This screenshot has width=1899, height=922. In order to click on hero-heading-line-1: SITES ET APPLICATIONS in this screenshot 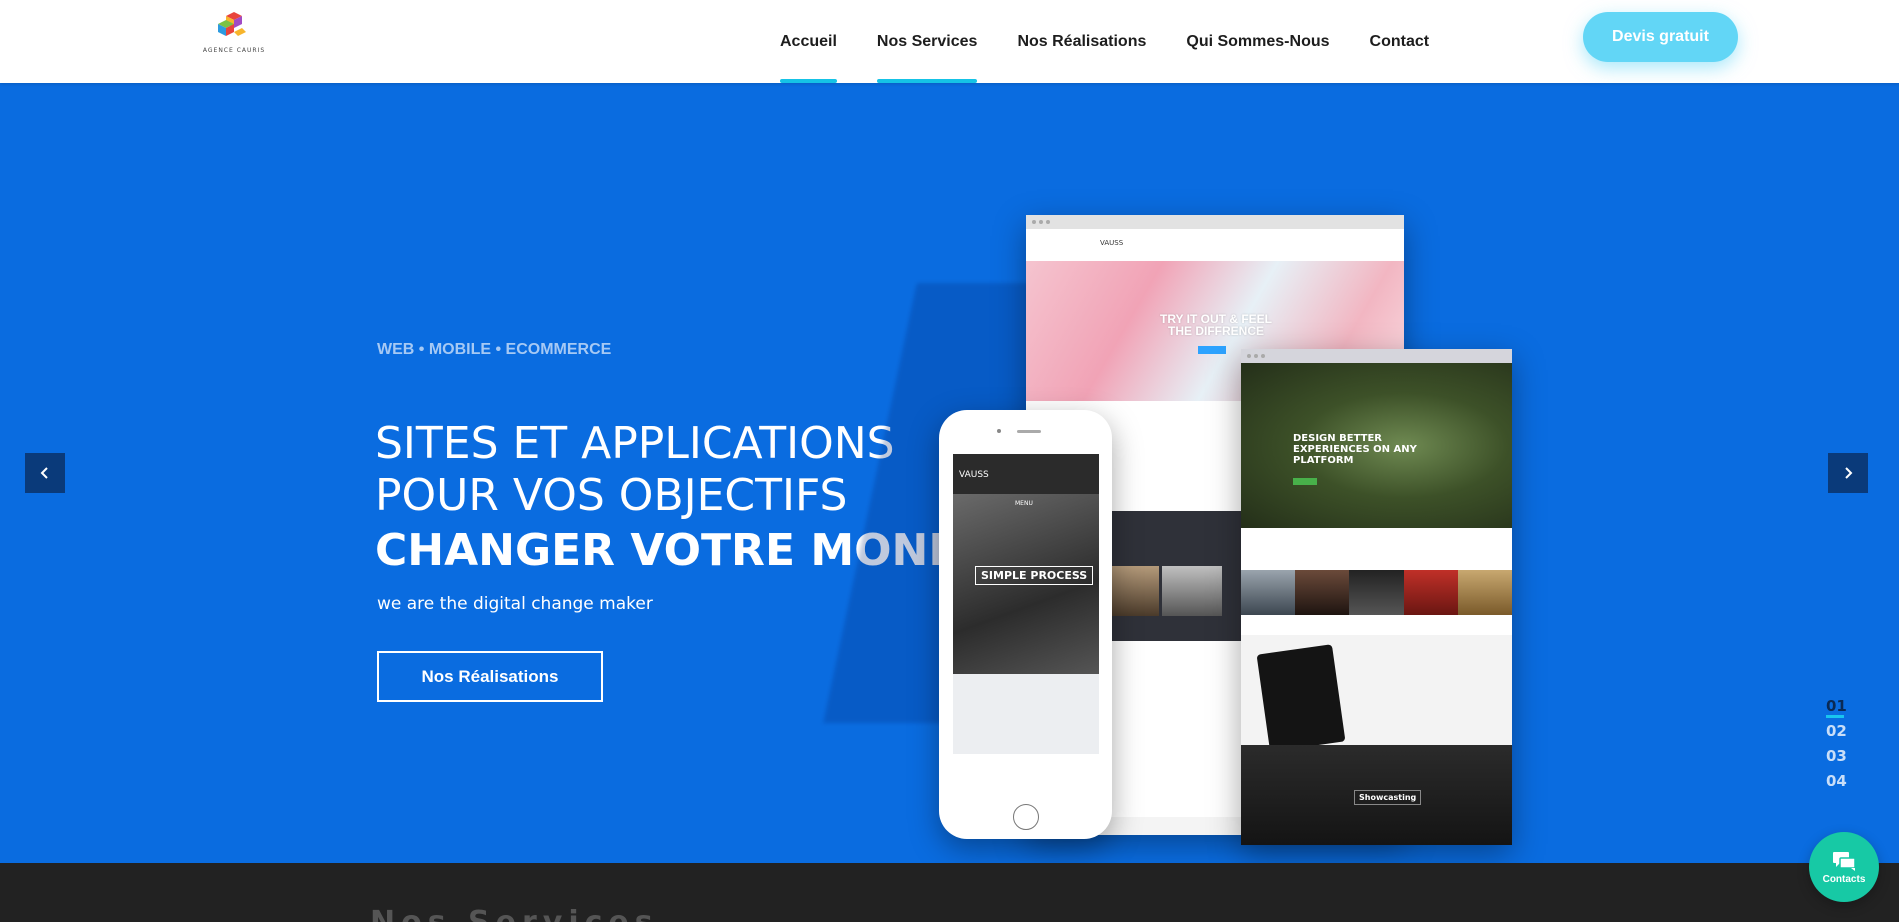, I will do `click(635, 443)`.